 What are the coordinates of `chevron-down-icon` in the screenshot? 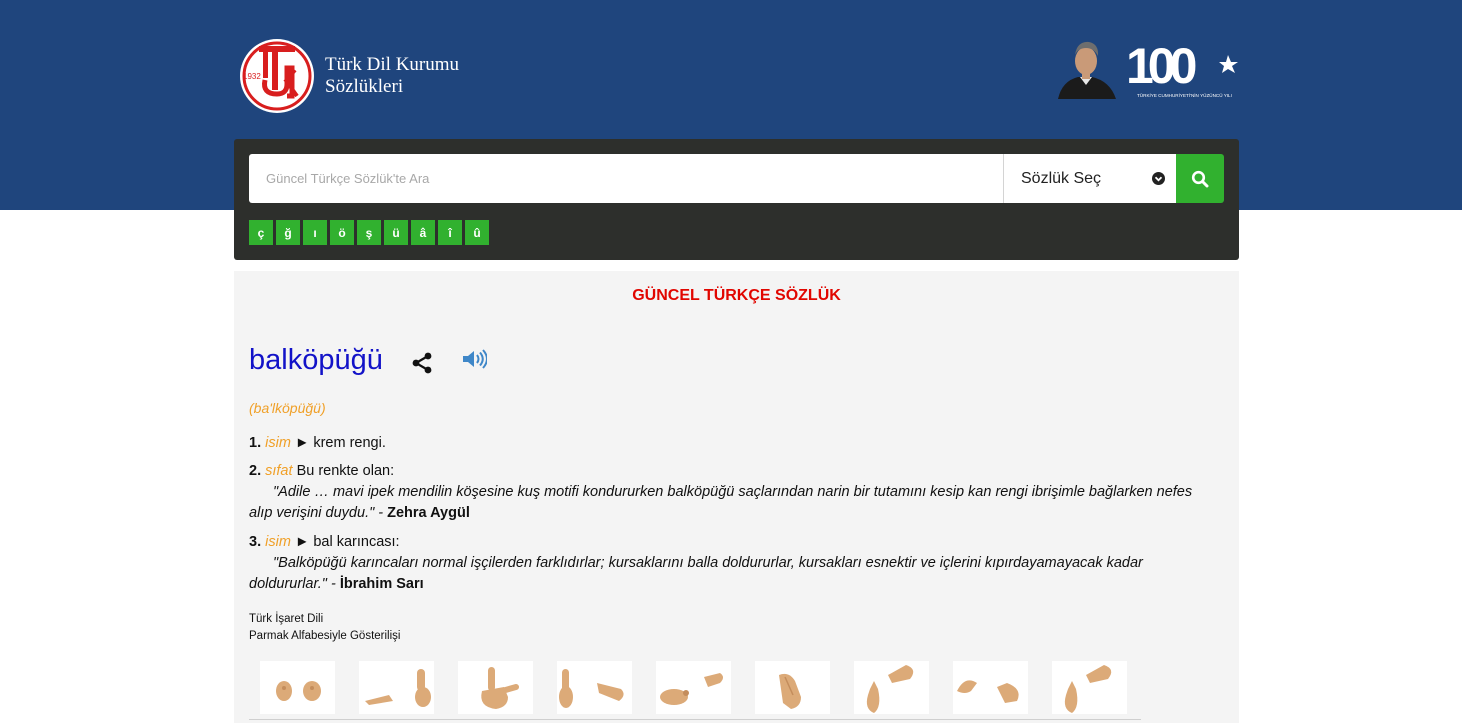 It's located at (1158, 178).